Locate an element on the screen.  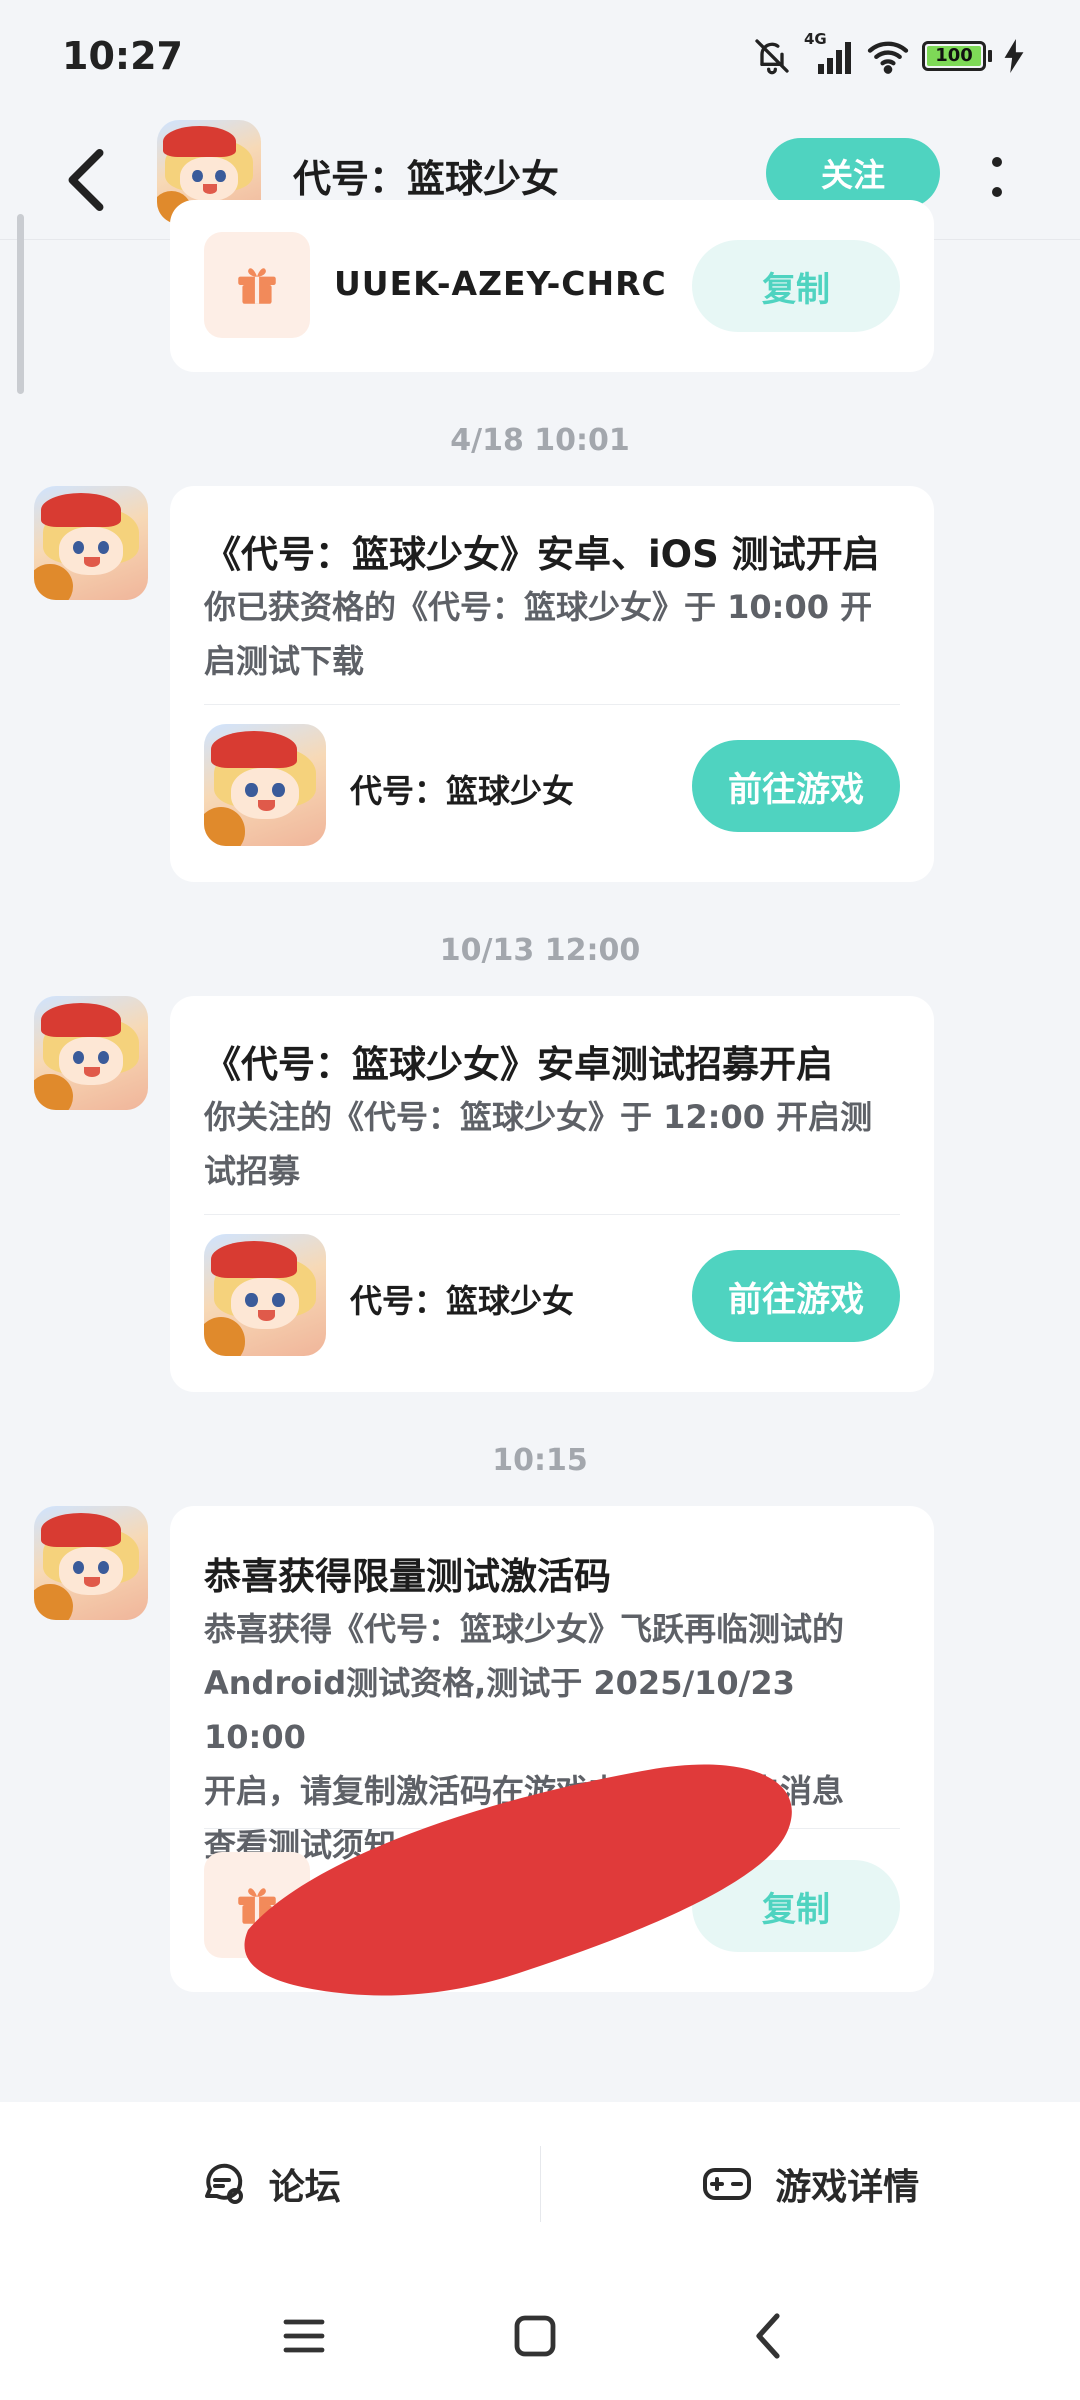
signal-icon: 4G is located at coordinates (829, 53).